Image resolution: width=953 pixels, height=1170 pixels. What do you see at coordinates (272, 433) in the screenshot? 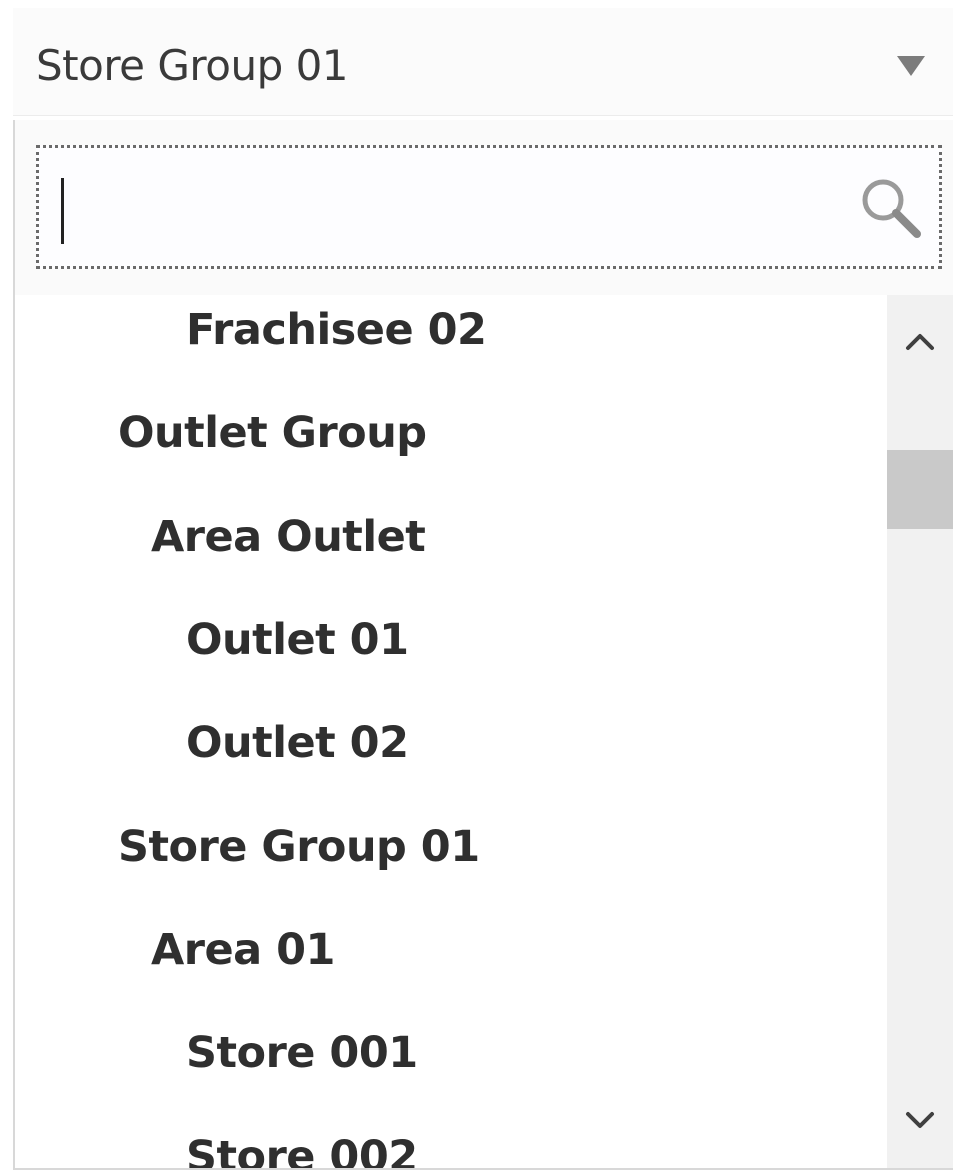
I see `list-item: Outlet Group` at bounding box center [272, 433].